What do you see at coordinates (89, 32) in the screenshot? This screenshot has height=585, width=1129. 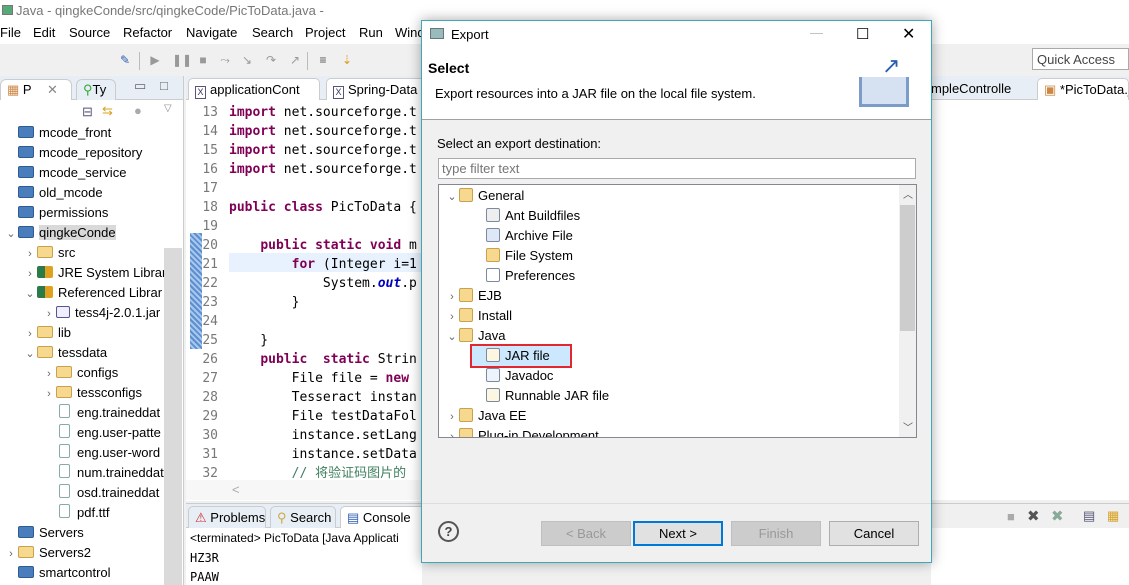 I see `menu-source: Source` at bounding box center [89, 32].